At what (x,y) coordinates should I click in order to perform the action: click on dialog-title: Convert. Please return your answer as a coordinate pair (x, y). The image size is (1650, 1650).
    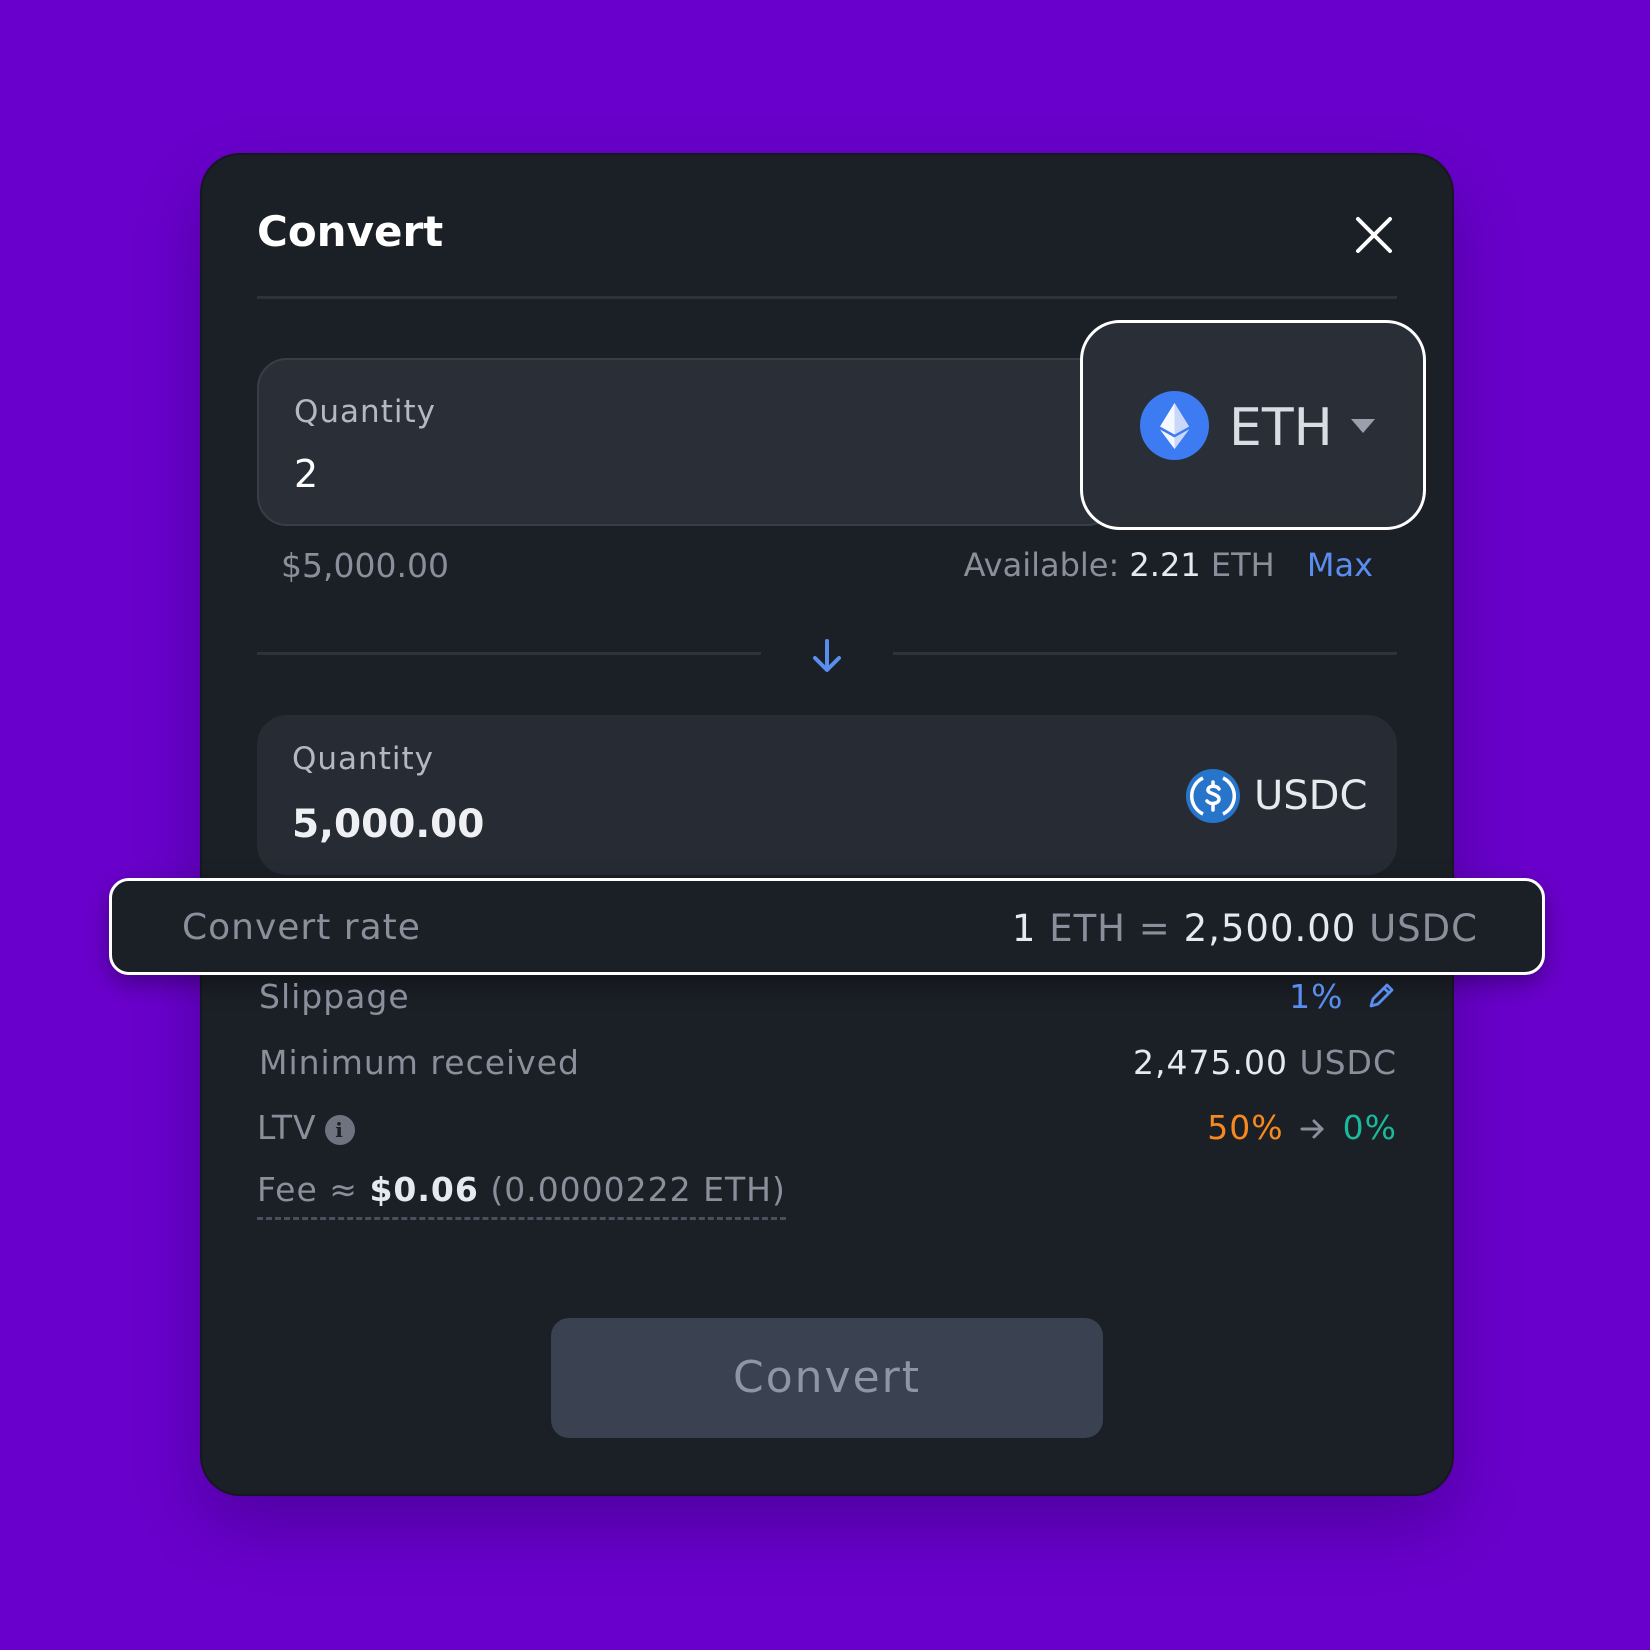
    Looking at the image, I should click on (350, 231).